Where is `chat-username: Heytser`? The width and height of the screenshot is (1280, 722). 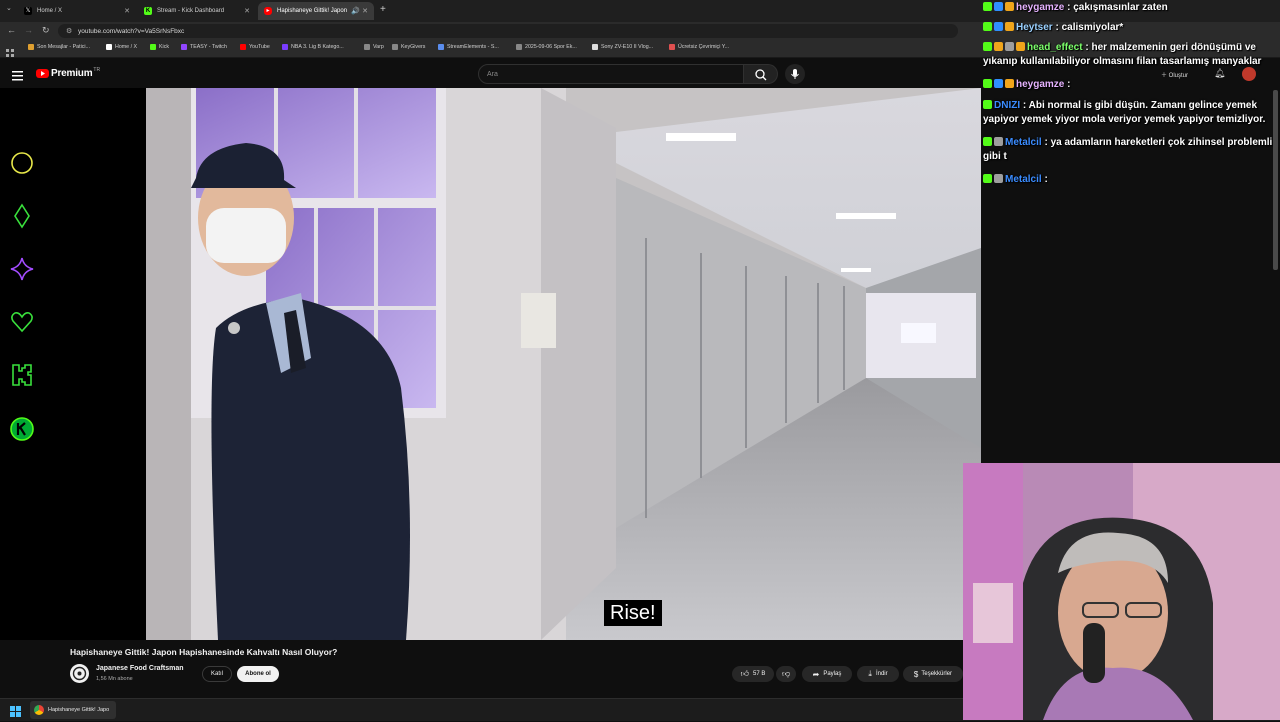
chat-username: Heytser is located at coordinates (1034, 27).